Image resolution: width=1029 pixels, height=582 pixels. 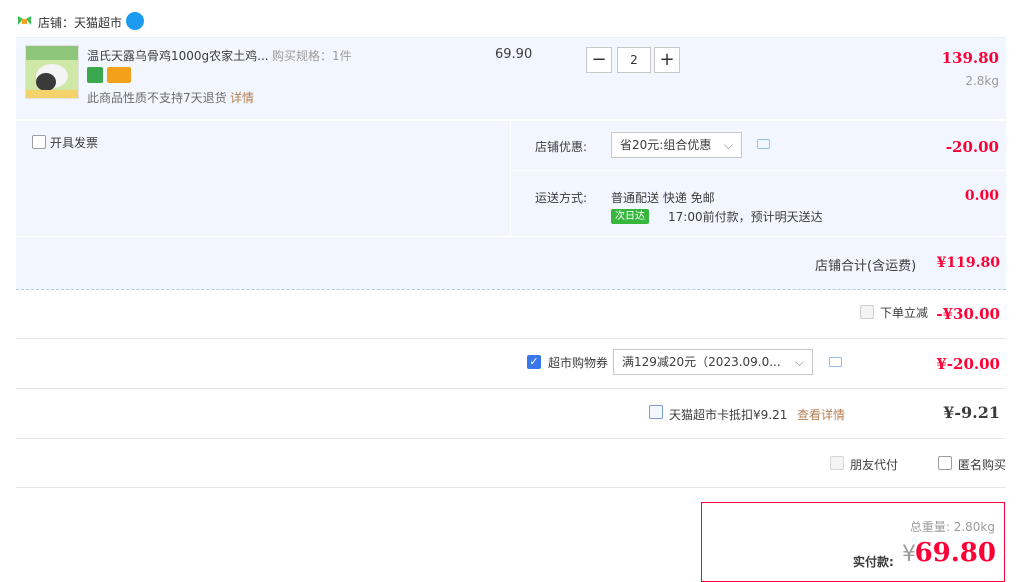 I want to click on return-policy-note: 此商品性质不支持7天退货, so click(x=157, y=98).